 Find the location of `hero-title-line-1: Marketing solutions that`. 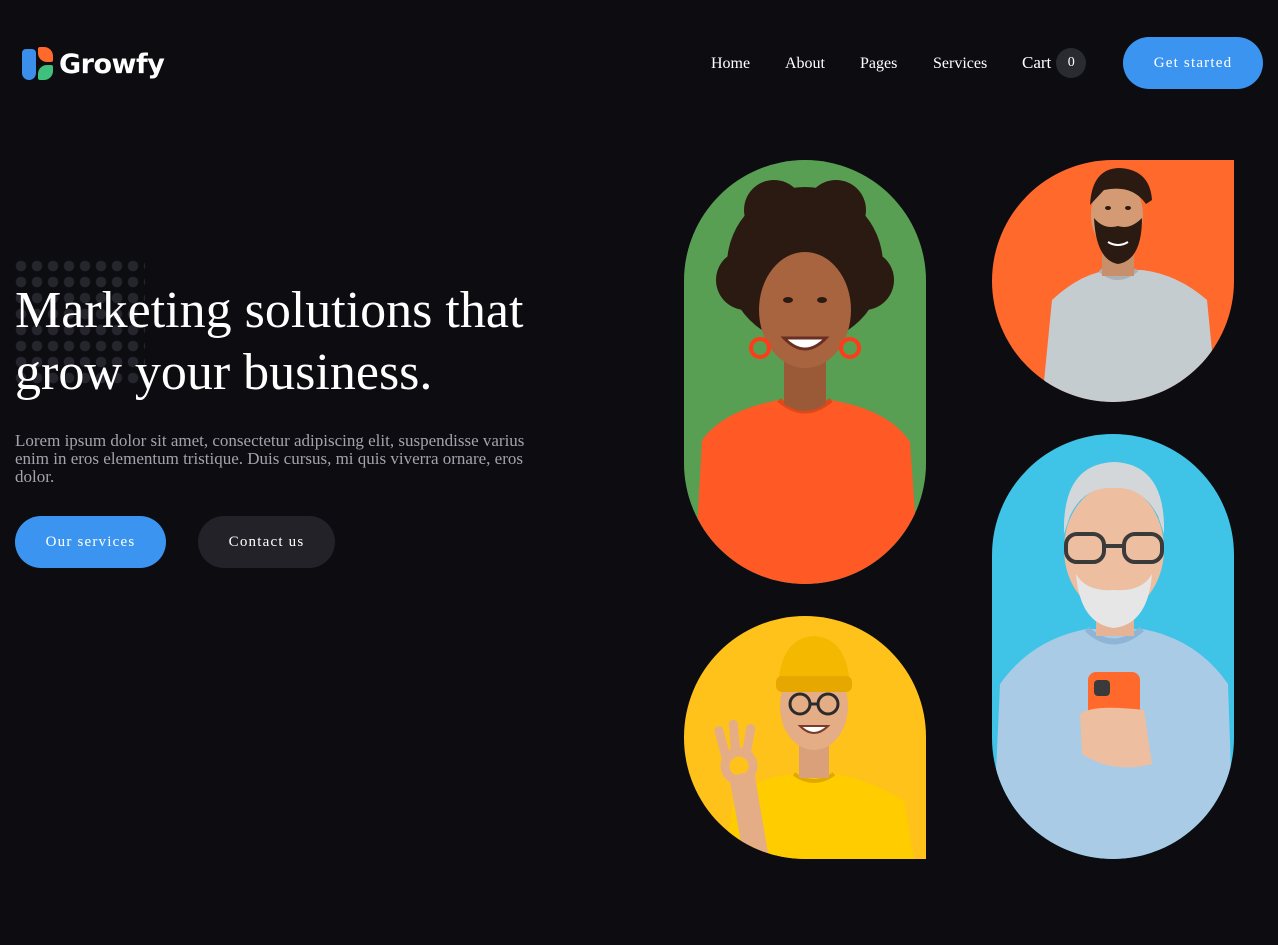

hero-title-line-1: Marketing solutions that is located at coordinates (269, 310).